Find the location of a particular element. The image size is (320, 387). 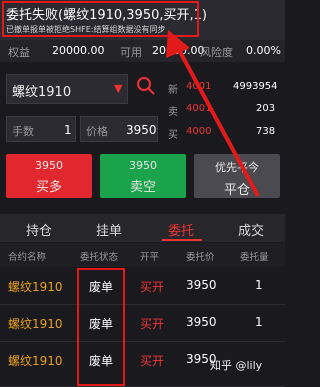

quote-sell-label: 卖 is located at coordinates (173, 112).